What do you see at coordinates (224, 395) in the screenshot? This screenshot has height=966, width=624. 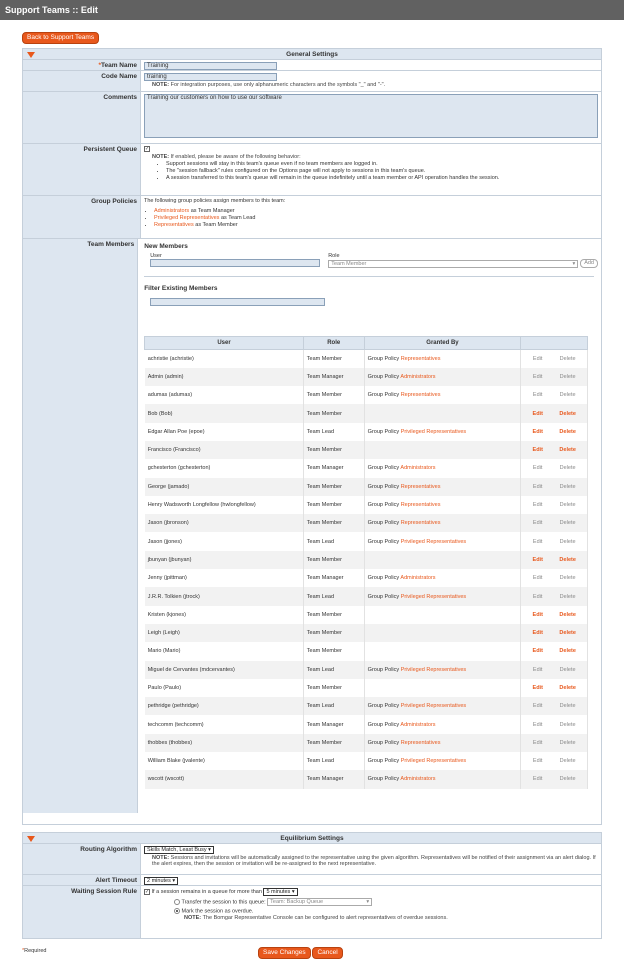 I see `member-user: adumas (adumas)` at bounding box center [224, 395].